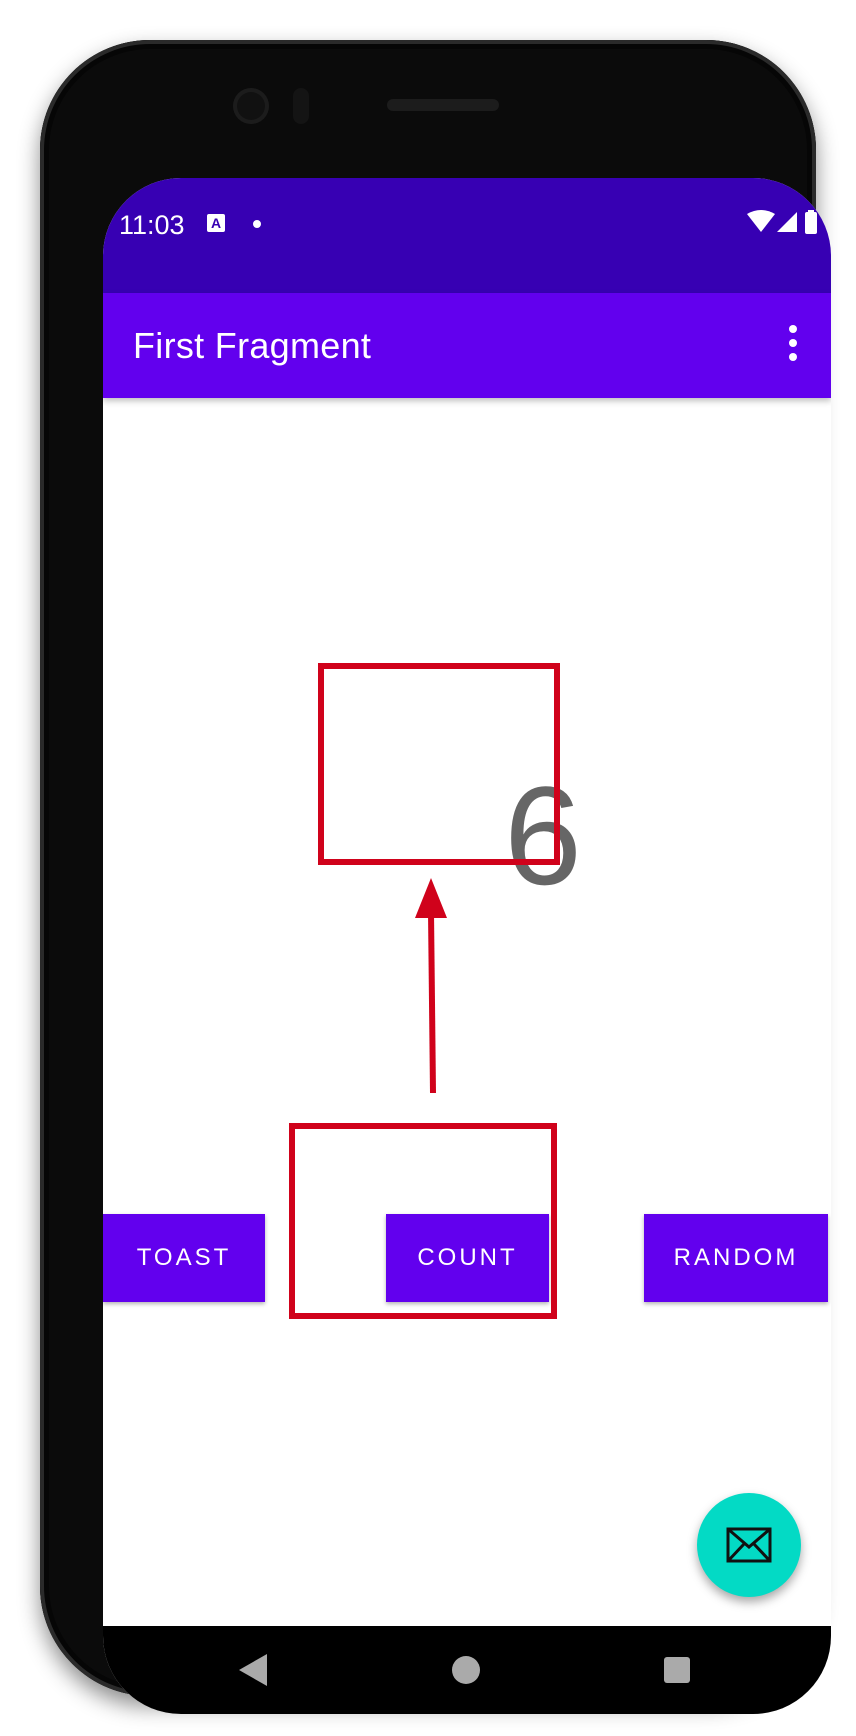 The image size is (856, 1736). I want to click on navigation-bar, so click(467, 1670).